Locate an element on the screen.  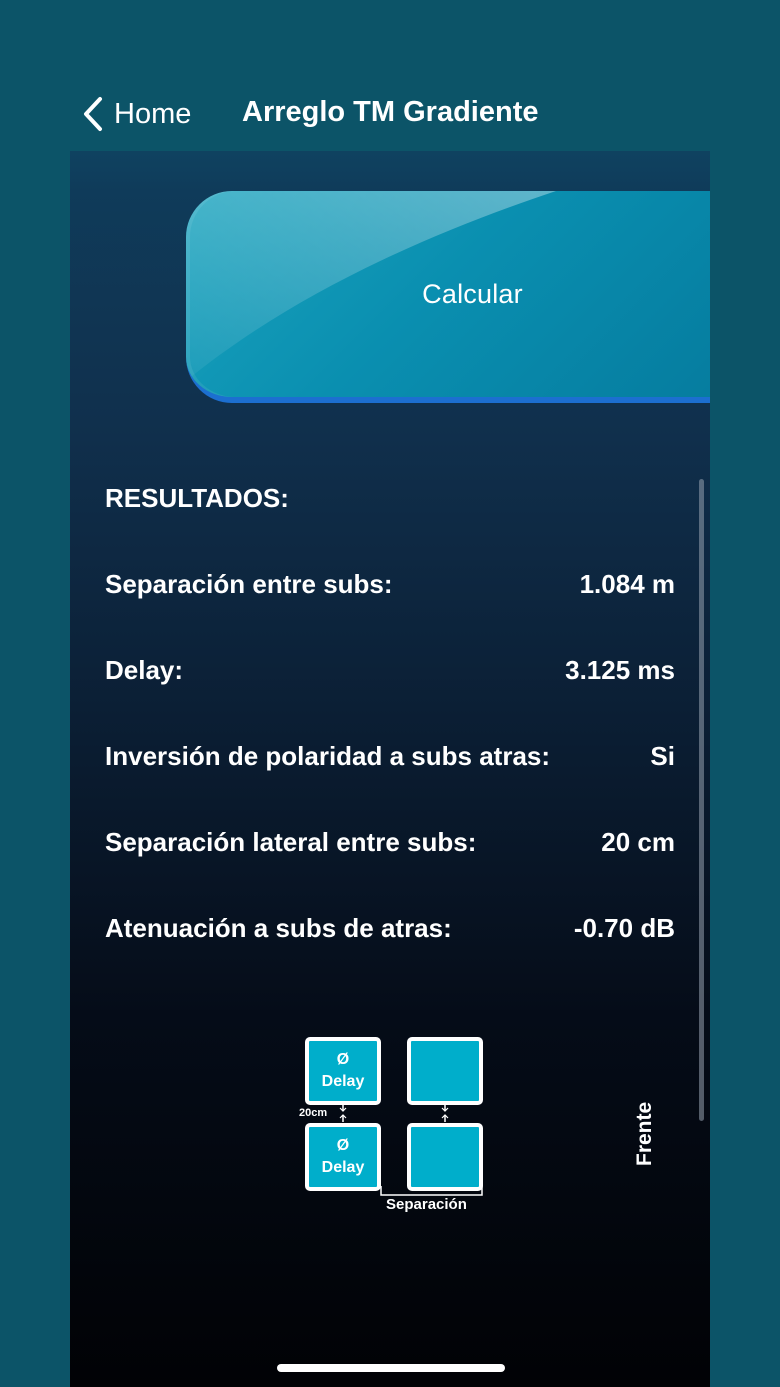
scrollbar is located at coordinates (701, 800).